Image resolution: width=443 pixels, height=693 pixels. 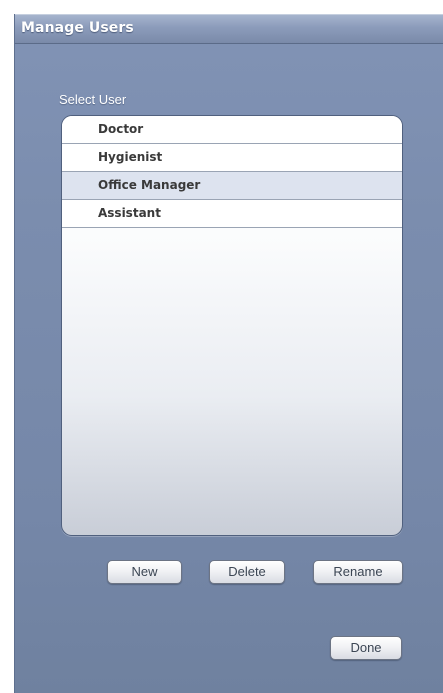 What do you see at coordinates (366, 648) in the screenshot?
I see `done-button: Done` at bounding box center [366, 648].